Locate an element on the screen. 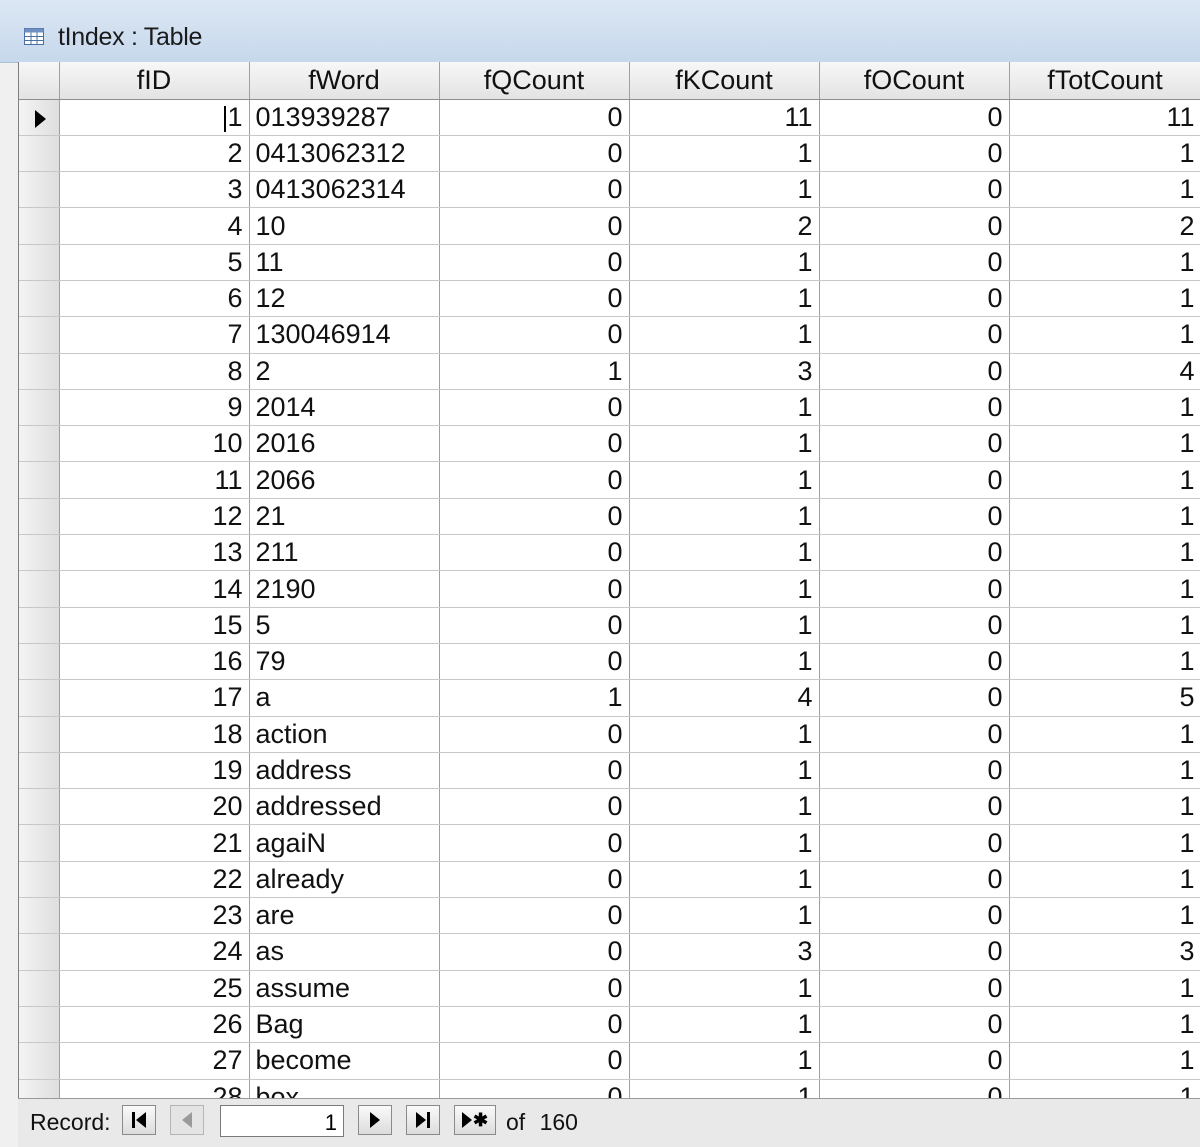  cell-fword: 013939287 is located at coordinates (344, 117).